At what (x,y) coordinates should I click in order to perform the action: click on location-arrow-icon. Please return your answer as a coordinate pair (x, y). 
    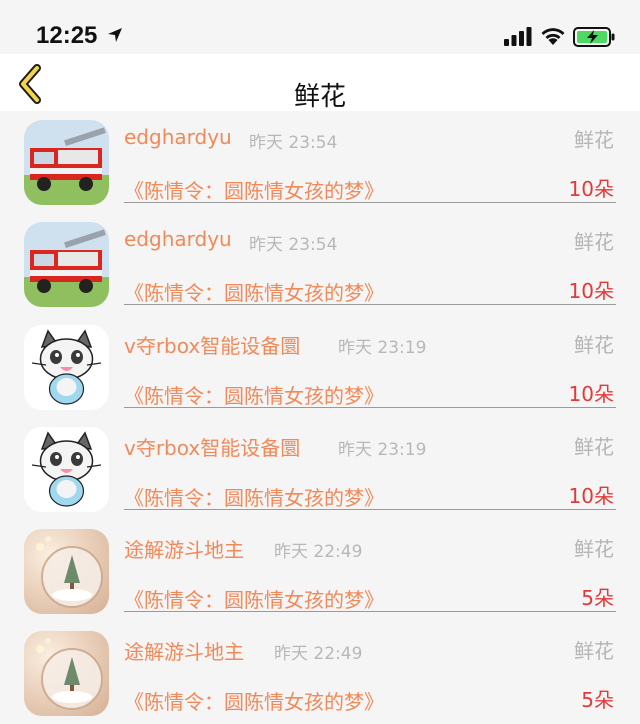
    Looking at the image, I should click on (115, 35).